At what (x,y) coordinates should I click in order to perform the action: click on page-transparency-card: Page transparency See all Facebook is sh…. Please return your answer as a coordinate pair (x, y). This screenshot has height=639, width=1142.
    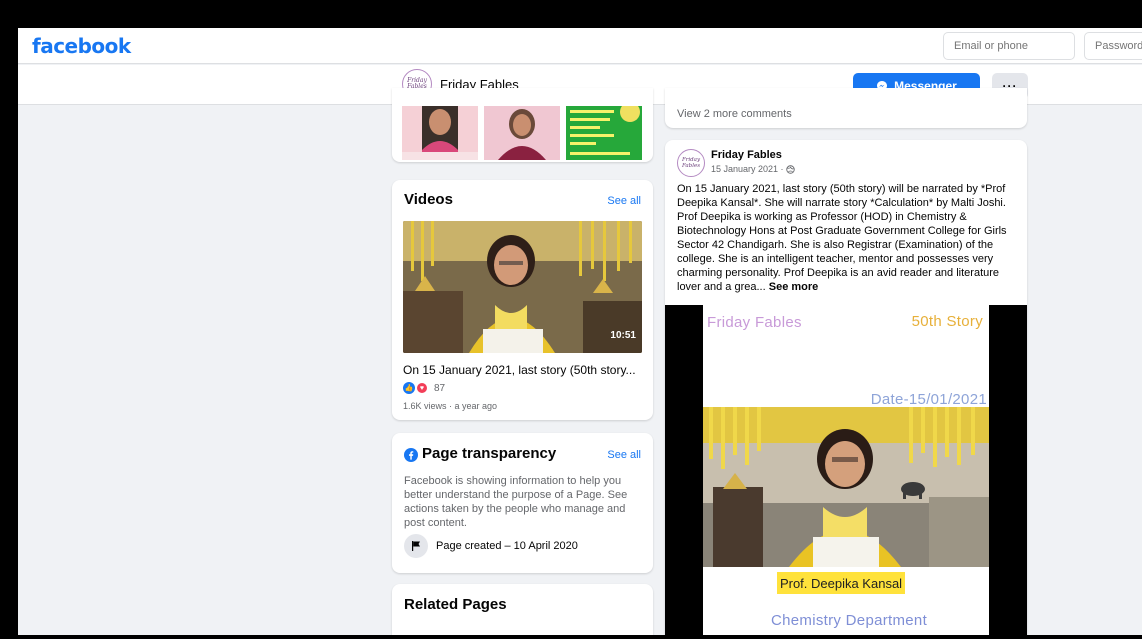
    Looking at the image, I should click on (522, 503).